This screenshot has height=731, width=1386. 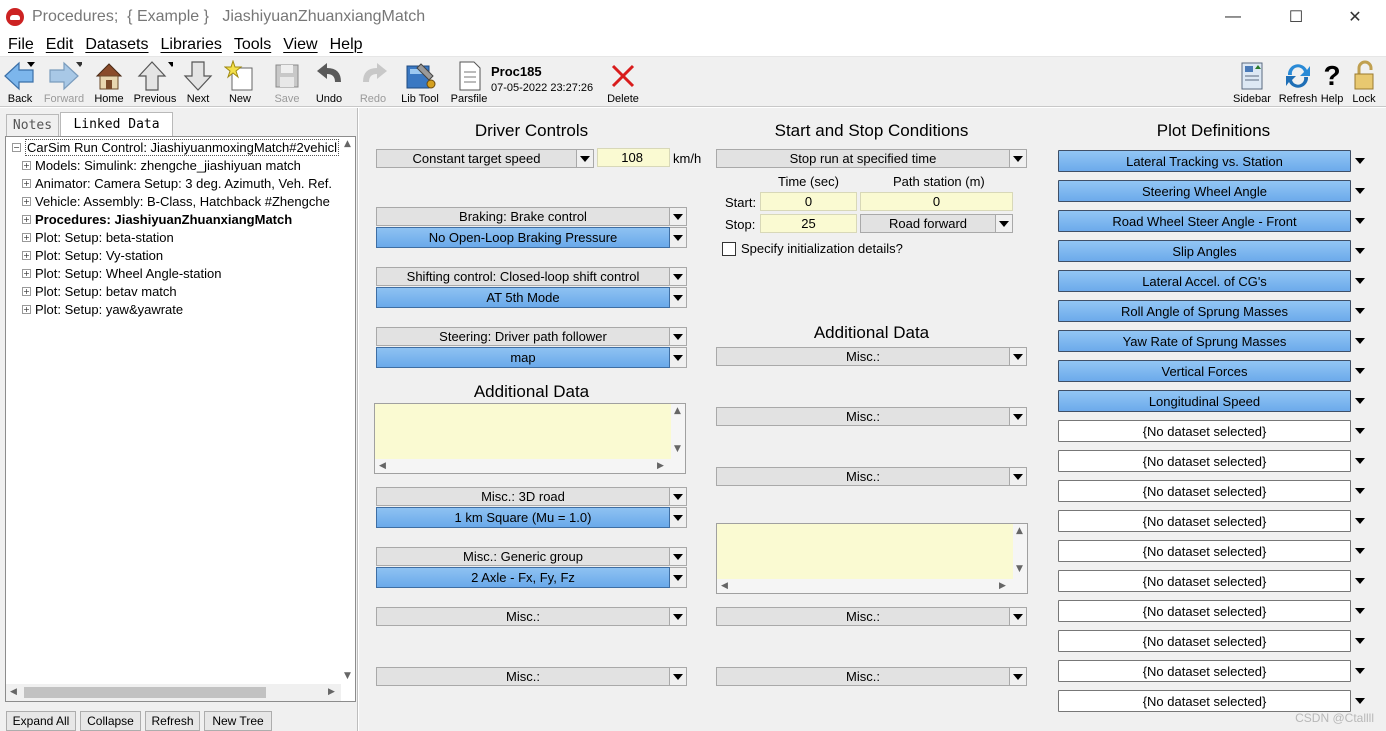 What do you see at coordinates (1213, 401) in the screenshot?
I see `plot-definition-dropdown: Longitudinal Speed` at bounding box center [1213, 401].